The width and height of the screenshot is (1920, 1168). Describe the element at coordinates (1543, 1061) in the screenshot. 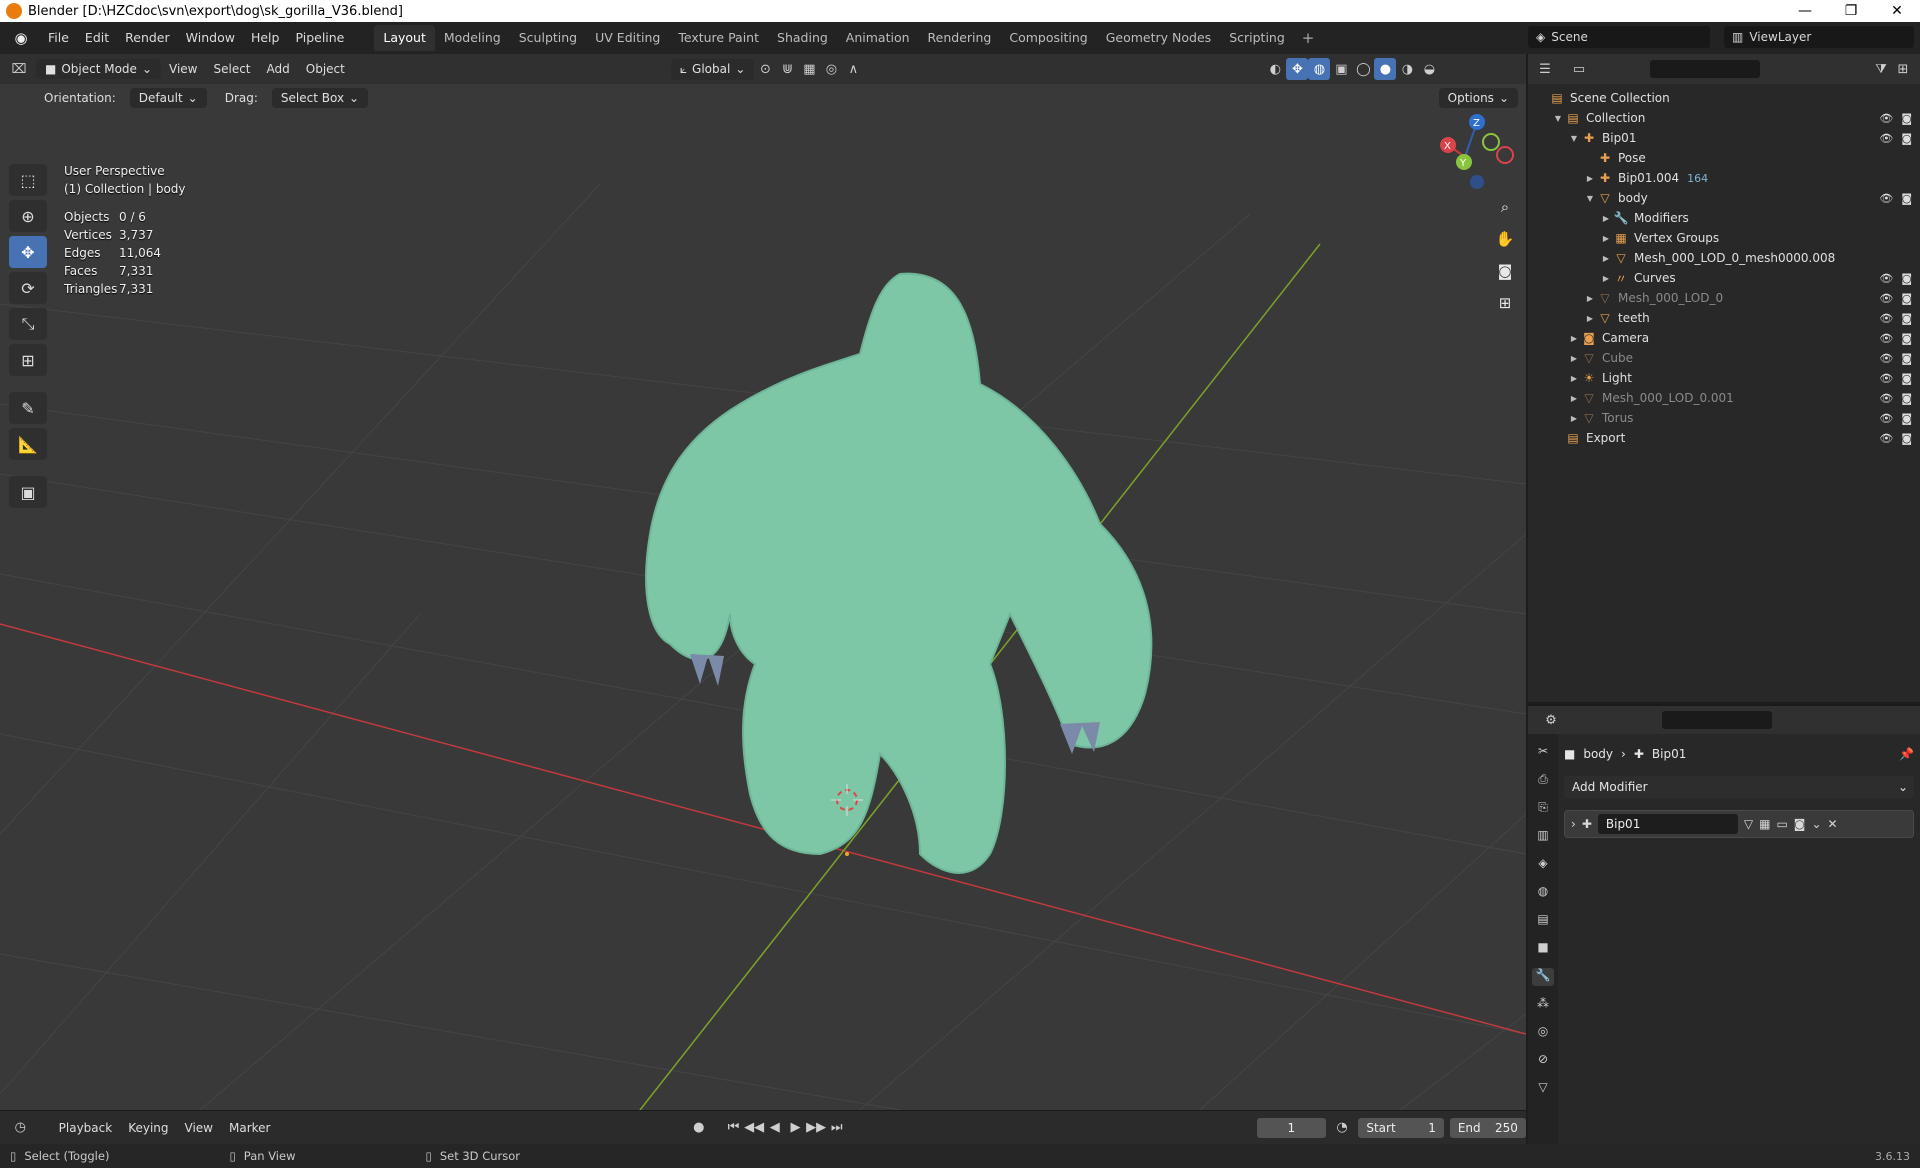

I see `constraints-tab-icon: ⊘` at that location.